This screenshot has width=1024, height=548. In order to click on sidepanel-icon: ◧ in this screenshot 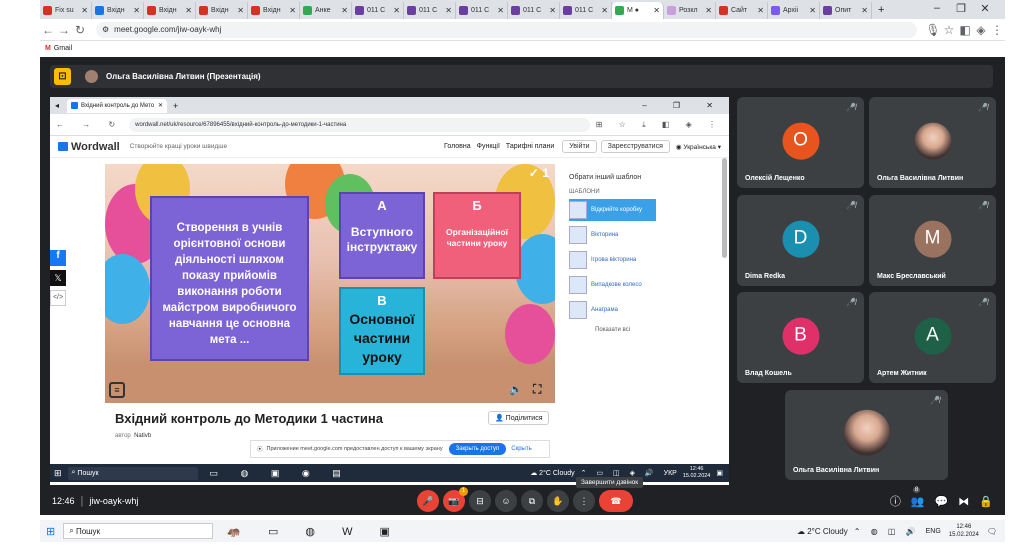, I will do `click(965, 30)`.